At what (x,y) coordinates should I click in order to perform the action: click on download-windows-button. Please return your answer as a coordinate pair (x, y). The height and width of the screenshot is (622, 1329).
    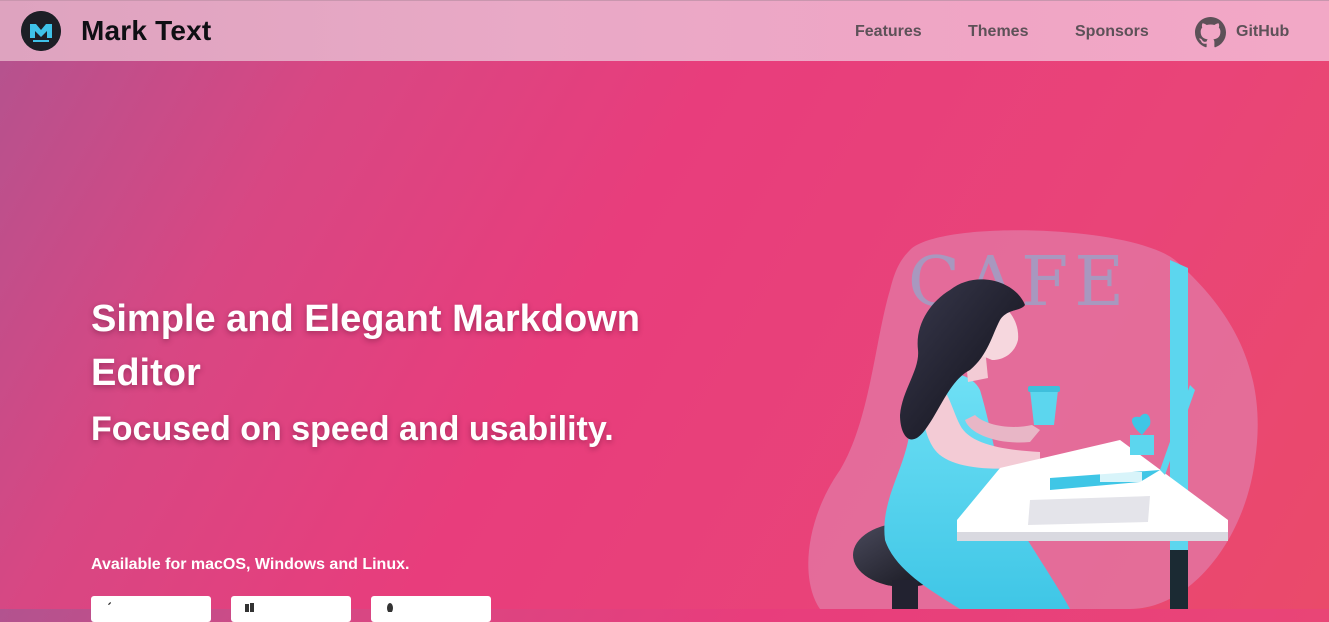
    Looking at the image, I should click on (291, 609).